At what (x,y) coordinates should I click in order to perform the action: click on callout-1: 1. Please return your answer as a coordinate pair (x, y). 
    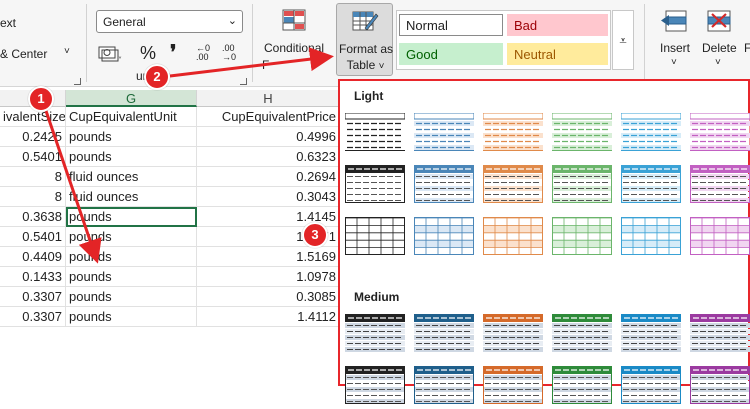
    Looking at the image, I should click on (41, 99).